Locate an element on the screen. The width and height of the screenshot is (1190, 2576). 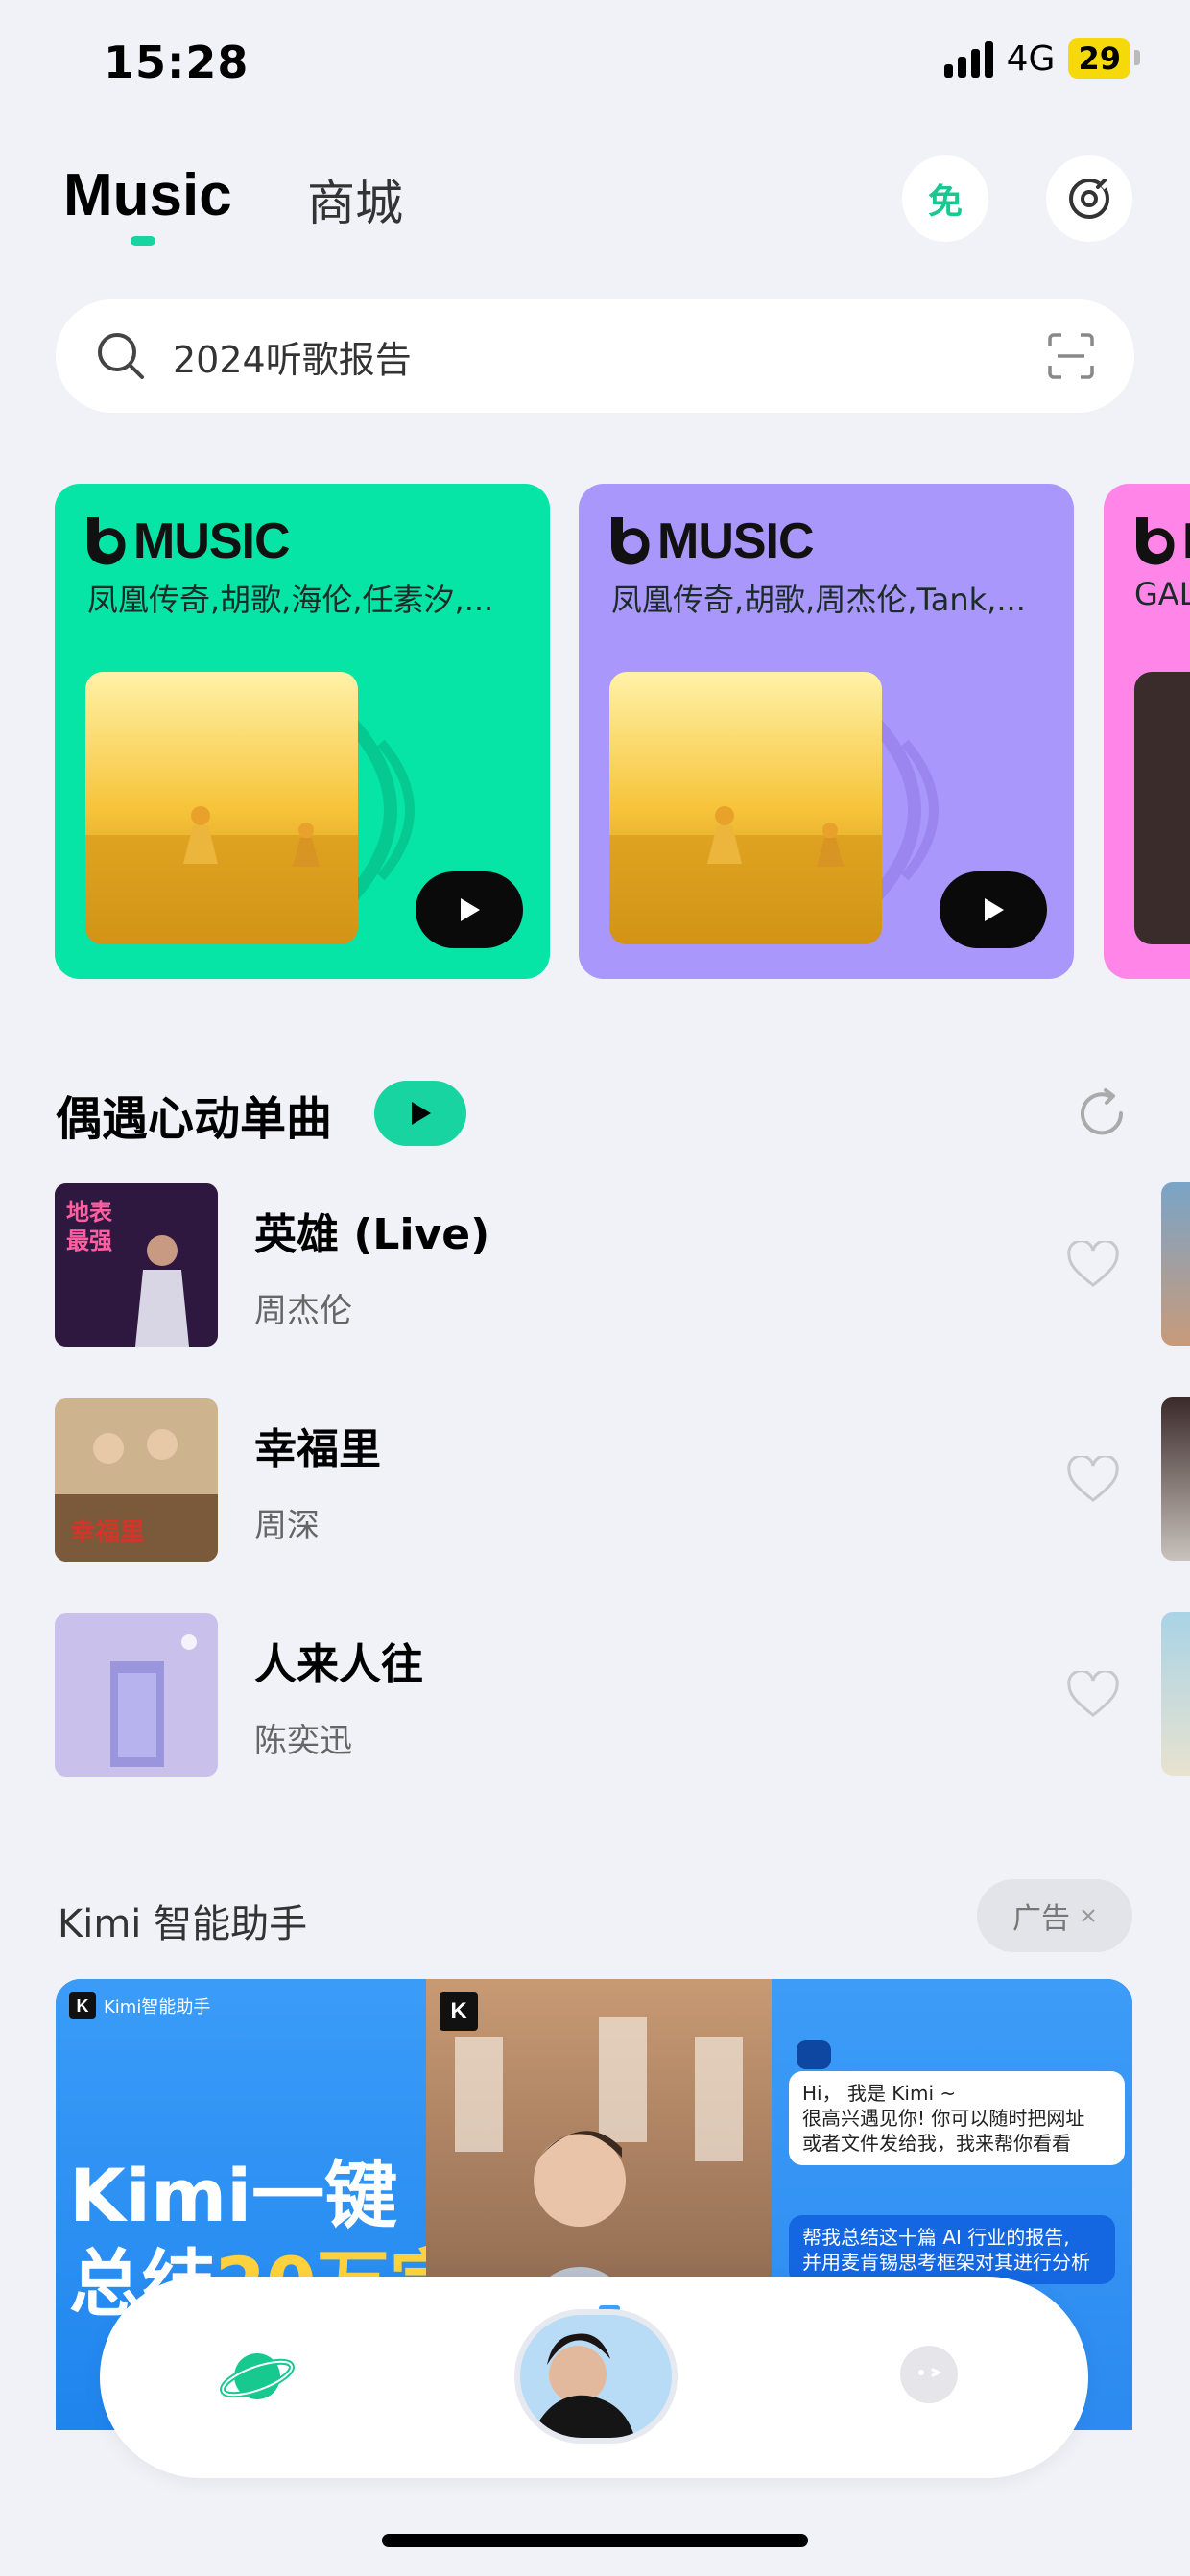
network-type: 4G is located at coordinates (1031, 58).